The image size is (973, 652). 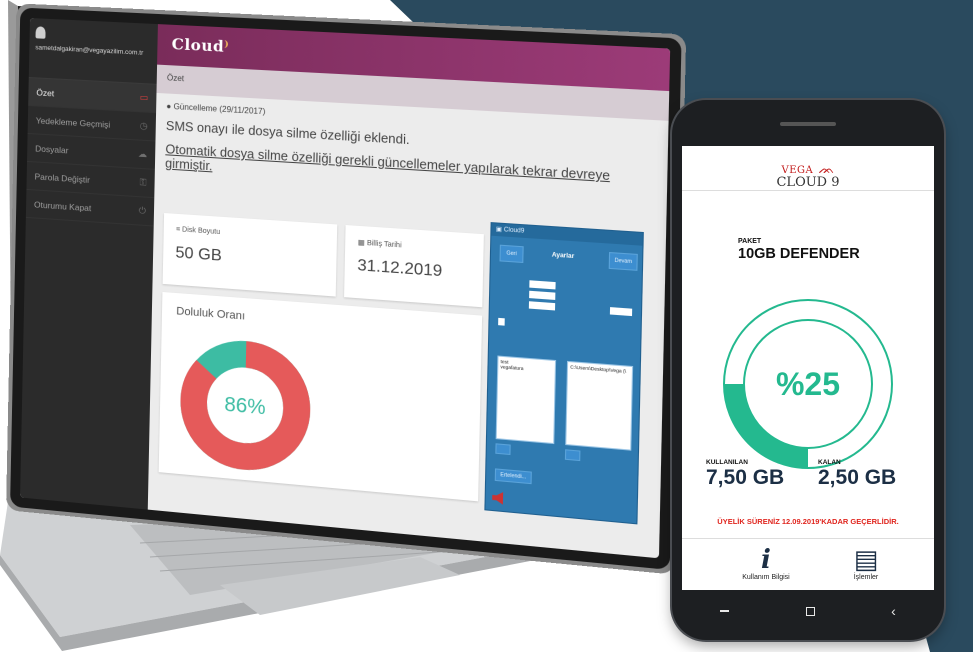 I want to click on tab-usage-info: i Kullanım Bilgisi, so click(x=766, y=563).